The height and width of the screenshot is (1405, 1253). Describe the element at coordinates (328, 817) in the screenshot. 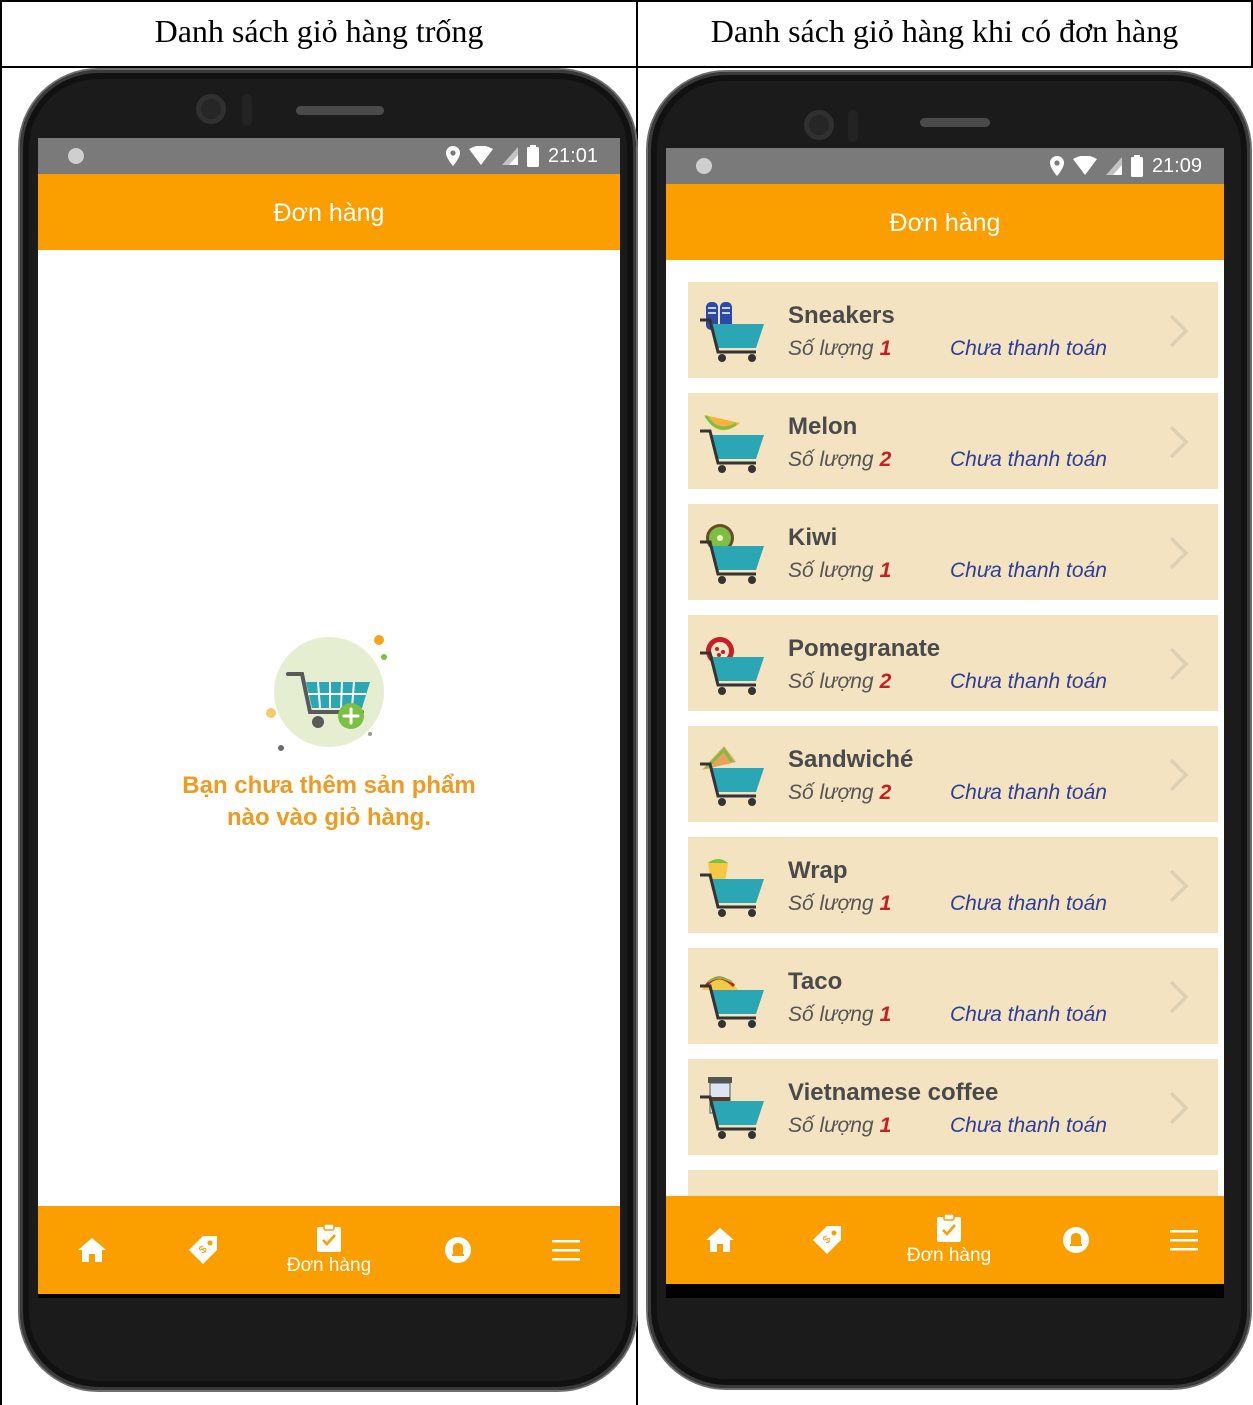

I see `empty-message-line2: nào vào giỏ hàng.` at that location.